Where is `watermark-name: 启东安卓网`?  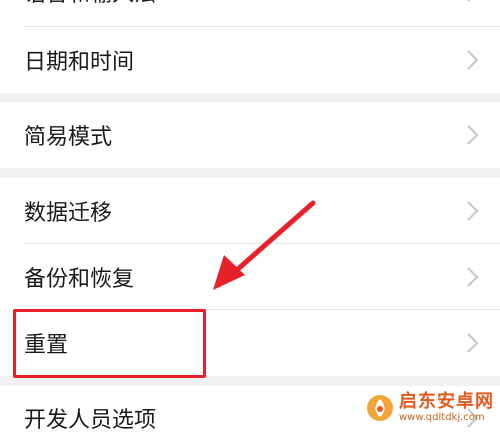
watermark-name: 启东安卓网 is located at coordinates (446, 401).